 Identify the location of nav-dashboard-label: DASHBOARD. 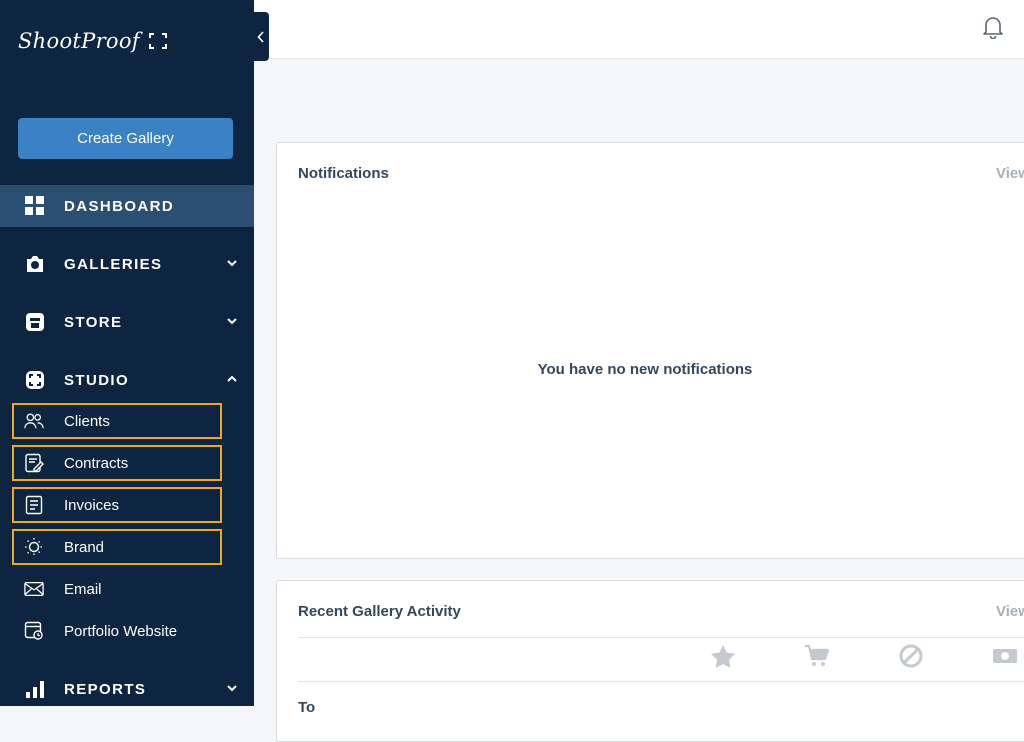
(119, 206).